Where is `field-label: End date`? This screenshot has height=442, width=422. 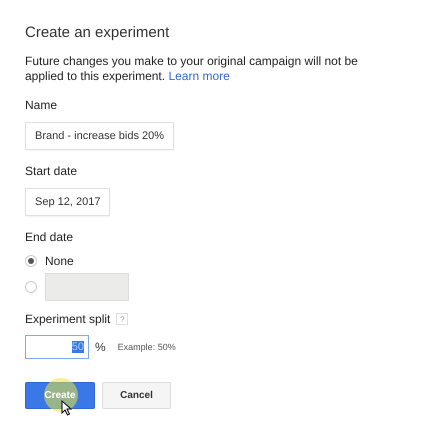
field-label: End date is located at coordinates (49, 237).